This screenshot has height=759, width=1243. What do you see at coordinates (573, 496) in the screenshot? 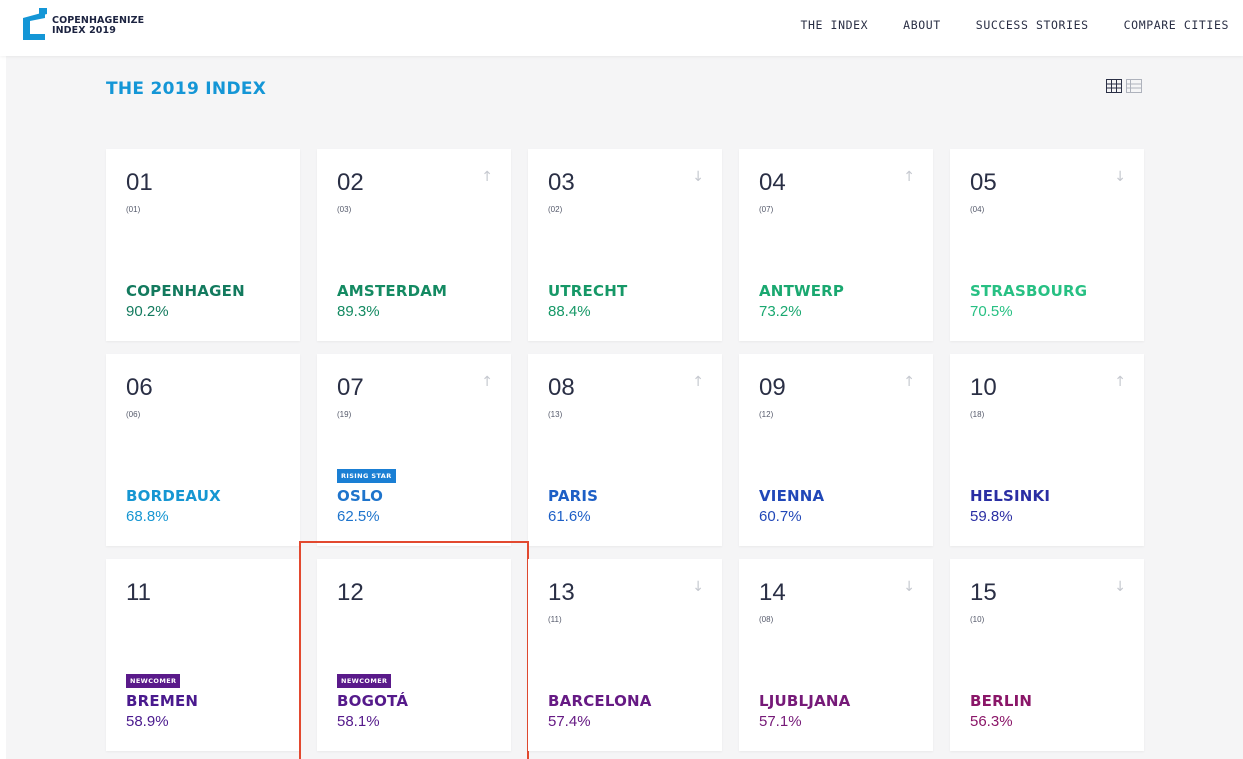
I see `city-name: PARIS` at bounding box center [573, 496].